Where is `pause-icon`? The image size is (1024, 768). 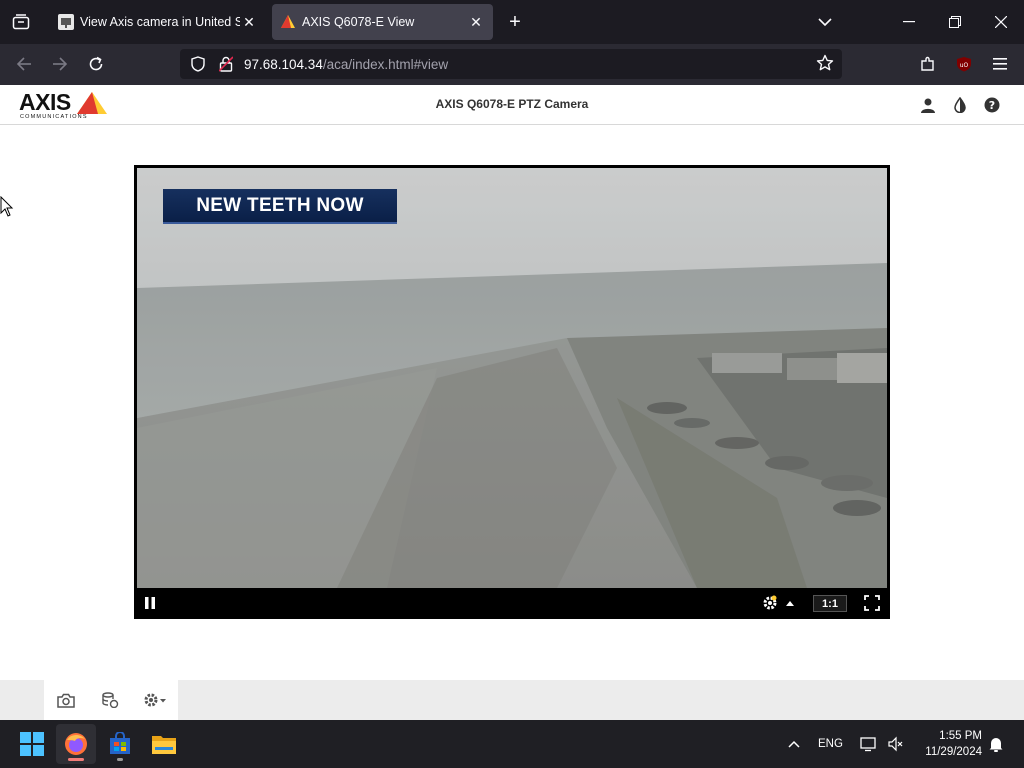
pause-icon is located at coordinates (150, 603).